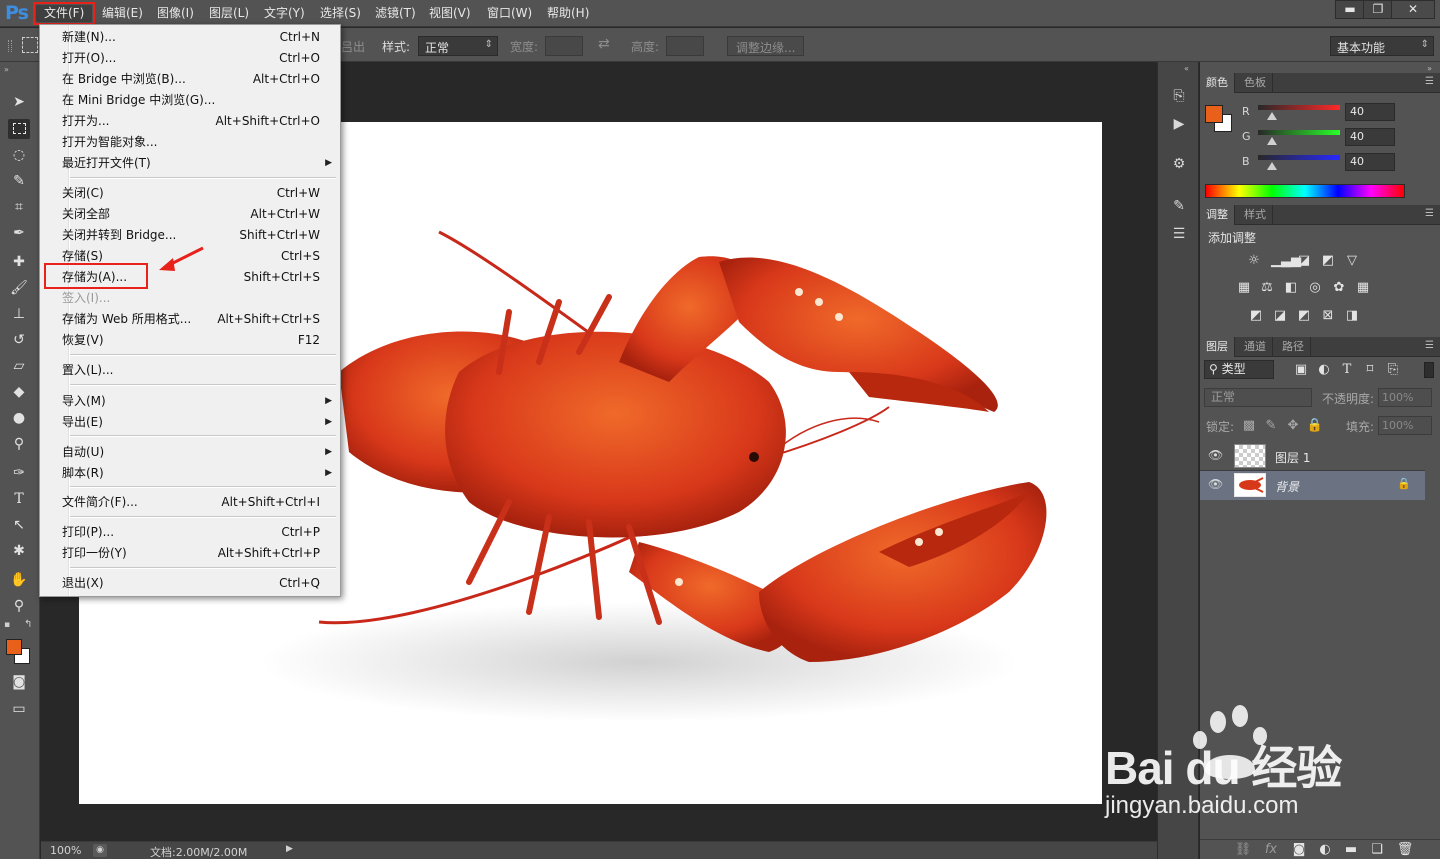 The height and width of the screenshot is (859, 1440). I want to click on menu-item-open-as: 打开为... Alt+Shift+Ctrl+O, so click(190, 121).